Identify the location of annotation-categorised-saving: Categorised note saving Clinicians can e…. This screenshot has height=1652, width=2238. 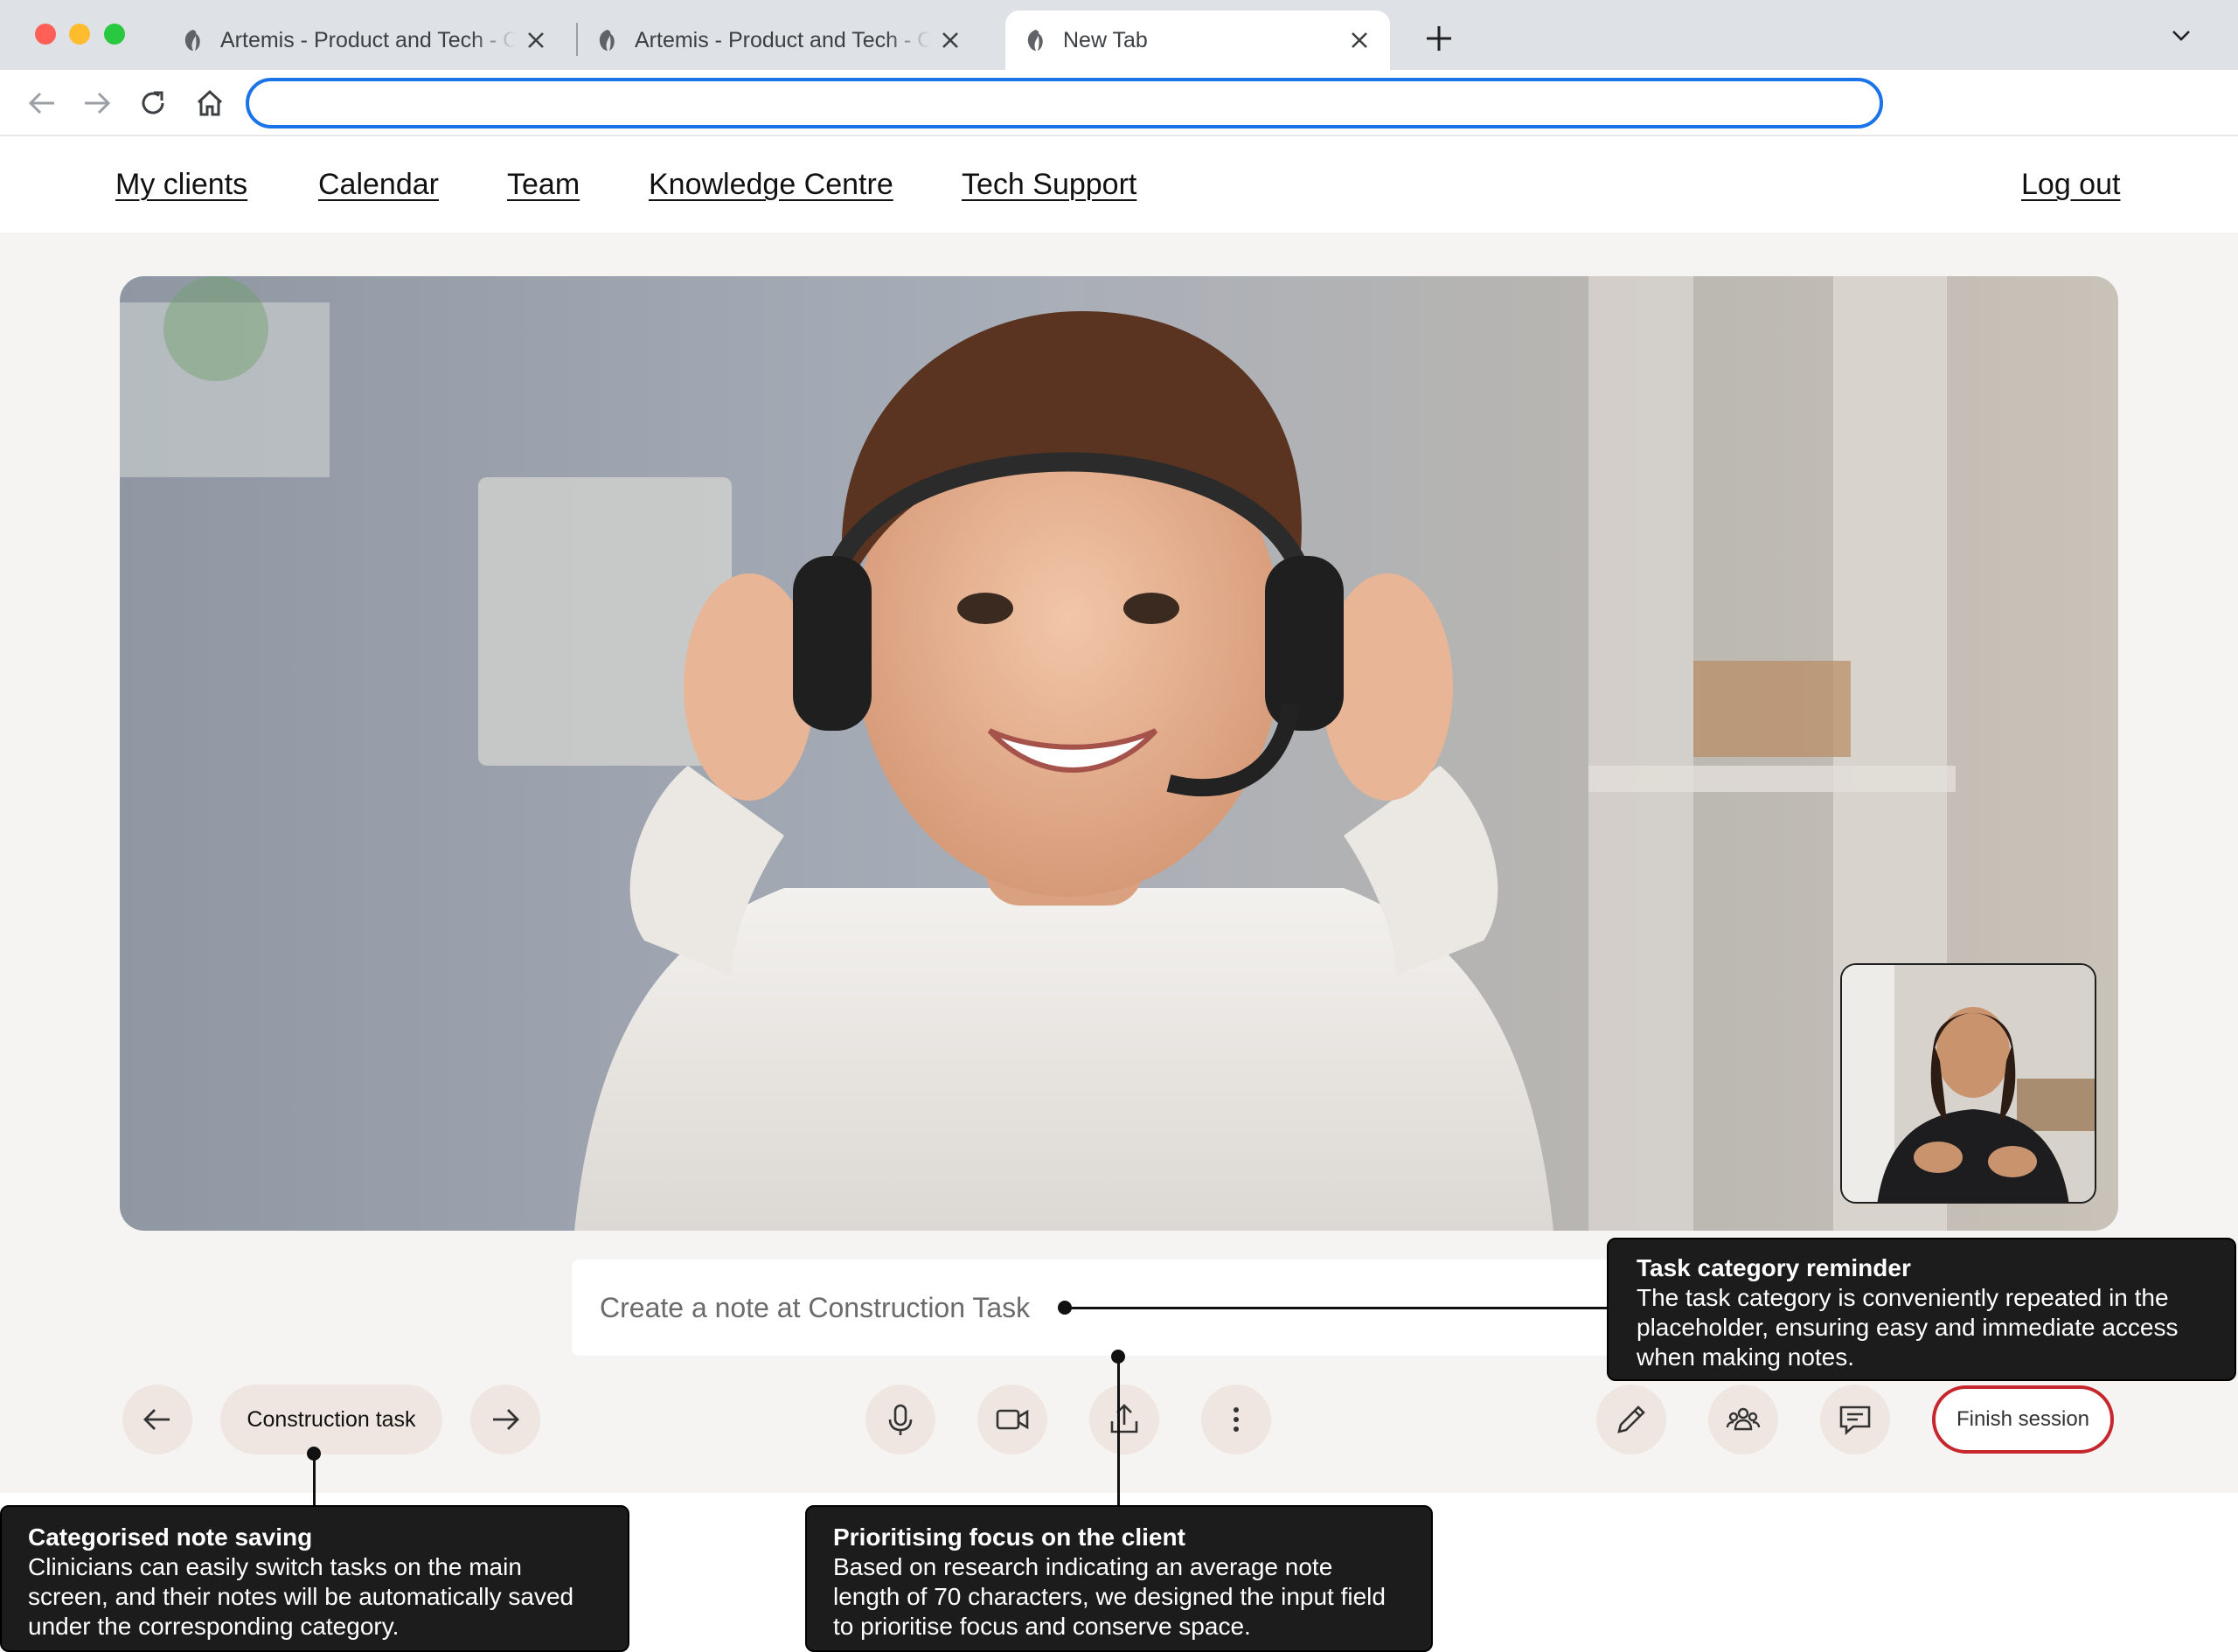
(314, 1578).